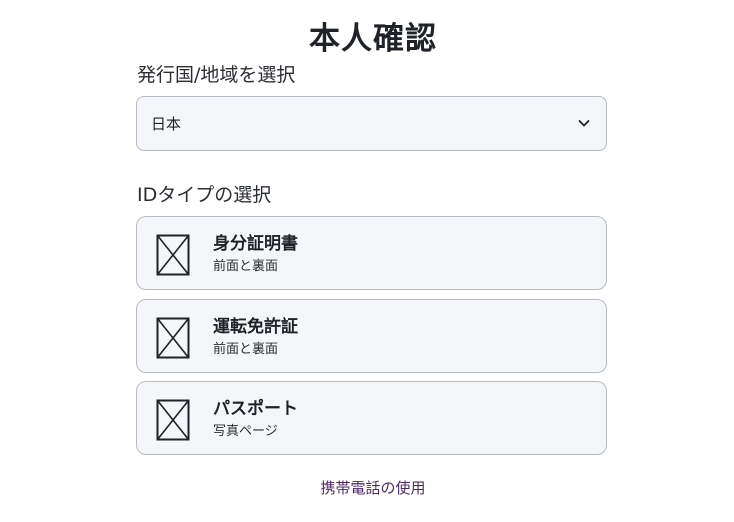  Describe the element at coordinates (166, 124) in the screenshot. I see `country-select-value: 日本` at that location.